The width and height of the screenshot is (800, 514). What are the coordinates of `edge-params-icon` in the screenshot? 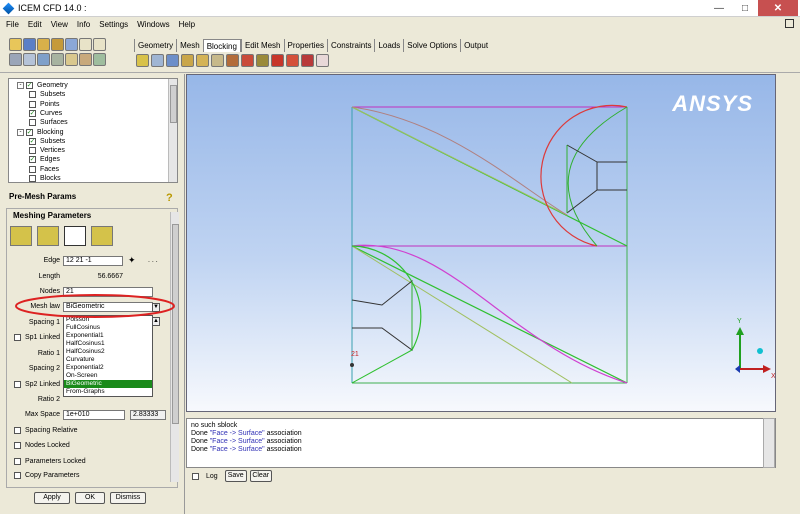 It's located at (75, 236).